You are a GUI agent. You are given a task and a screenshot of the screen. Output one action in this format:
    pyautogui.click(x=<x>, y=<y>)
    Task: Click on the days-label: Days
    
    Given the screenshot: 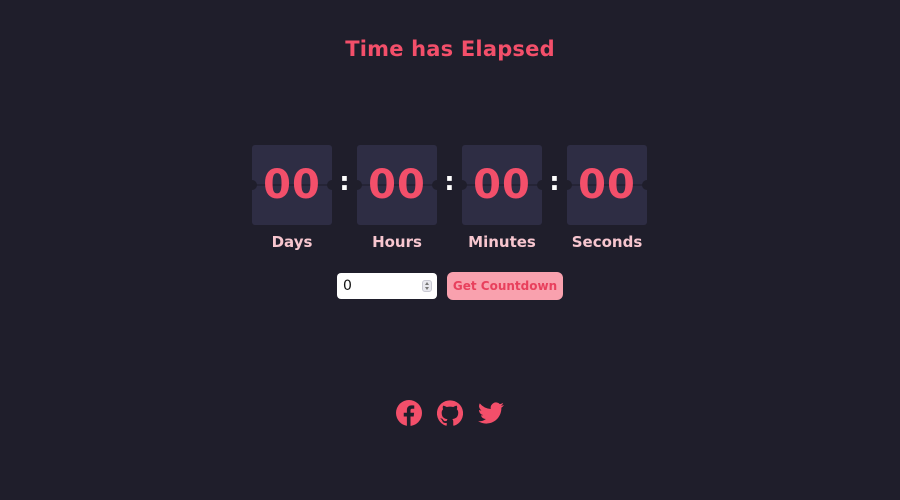 What is the action you would take?
    pyautogui.click(x=292, y=242)
    